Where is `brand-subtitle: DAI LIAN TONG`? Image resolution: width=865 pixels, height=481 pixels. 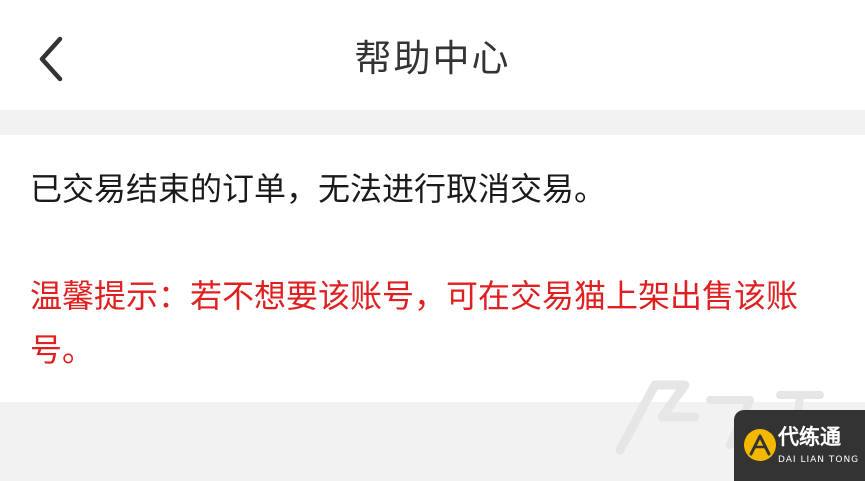 brand-subtitle: DAI LIAN TONG is located at coordinates (819, 460).